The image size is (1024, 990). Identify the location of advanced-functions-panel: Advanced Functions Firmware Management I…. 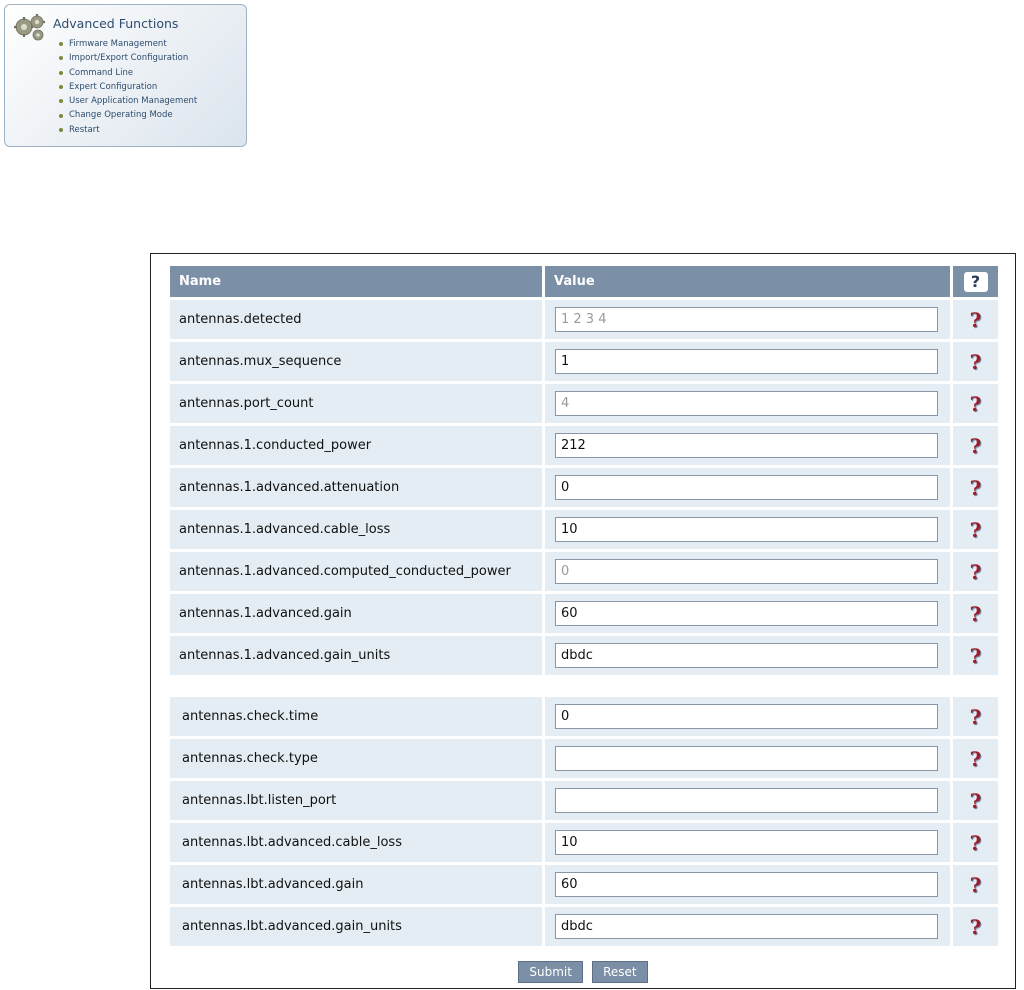
(125, 75).